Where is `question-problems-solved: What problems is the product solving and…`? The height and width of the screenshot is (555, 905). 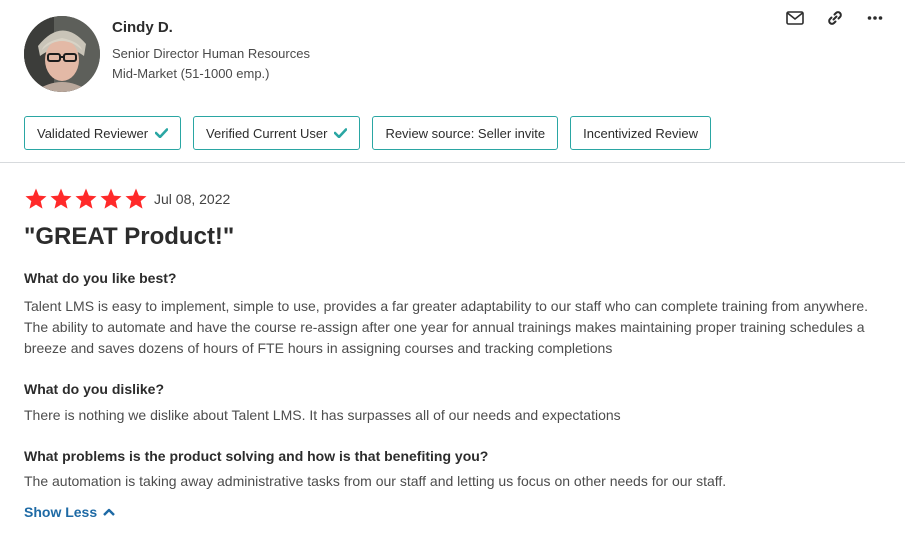
question-problems-solved: What problems is the product solving and… is located at coordinates (256, 456).